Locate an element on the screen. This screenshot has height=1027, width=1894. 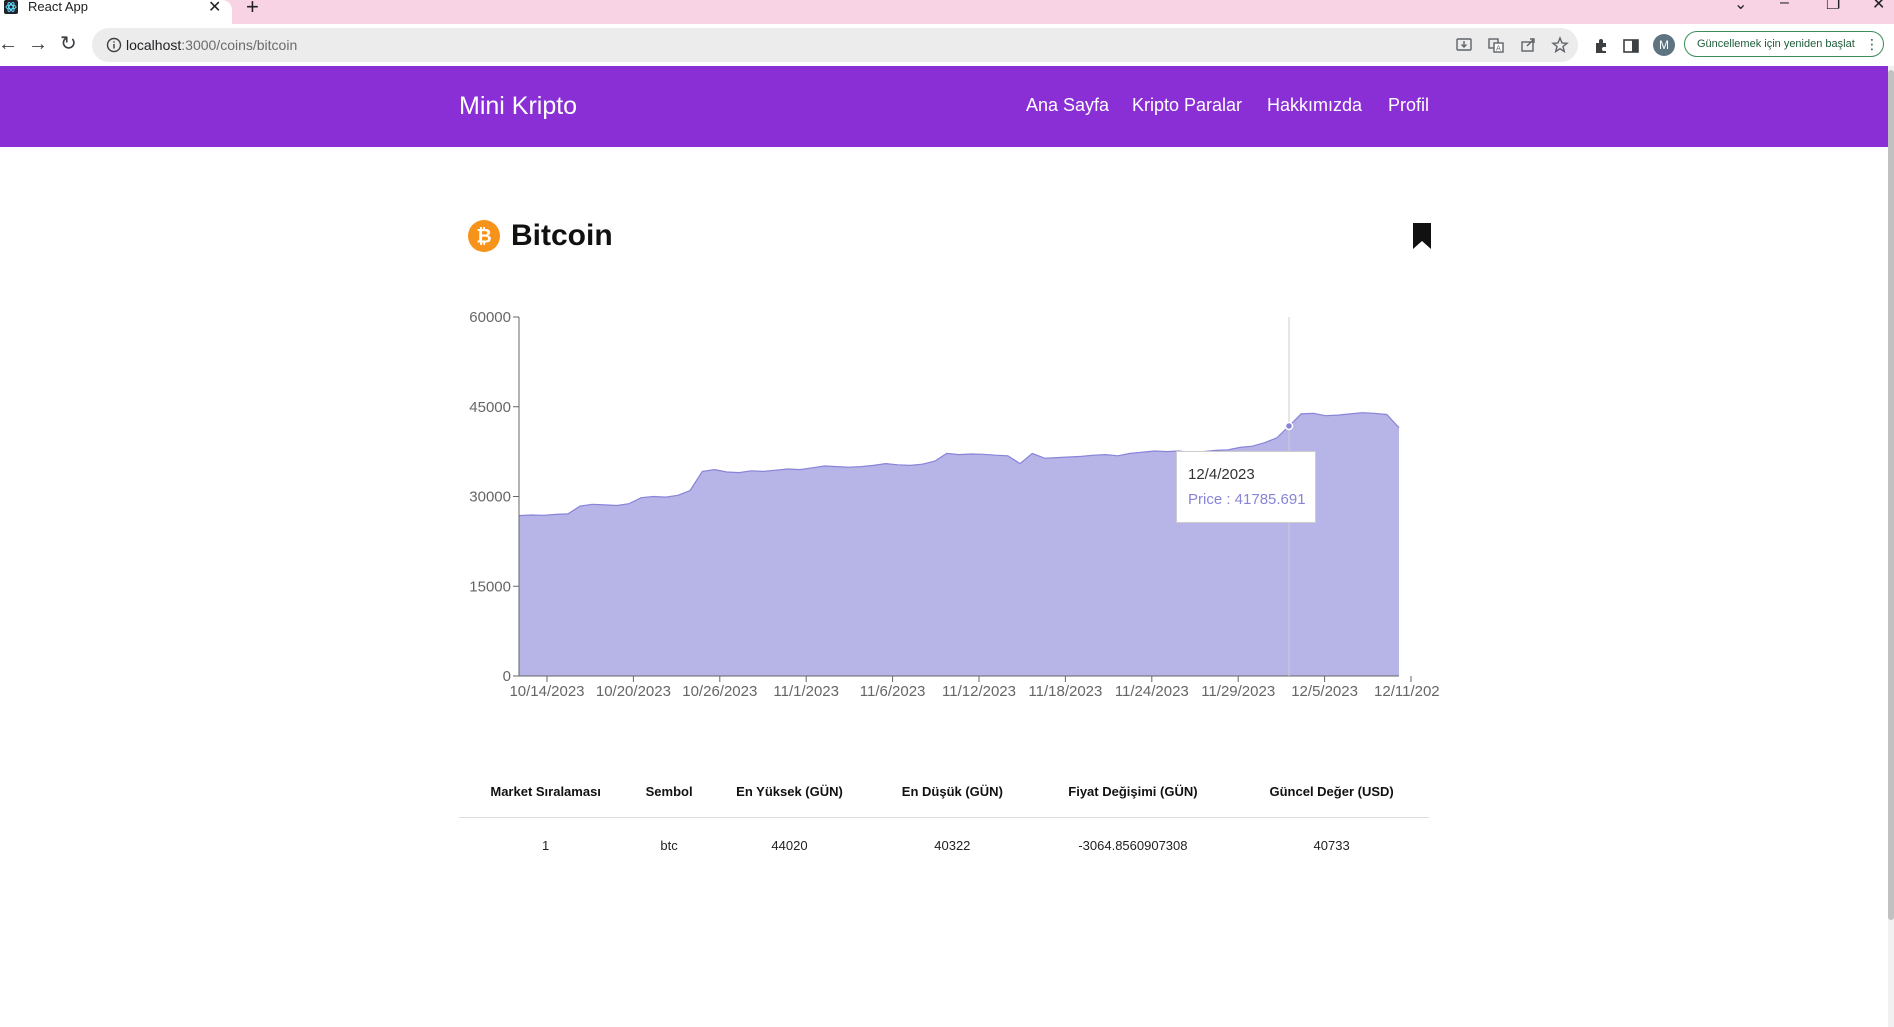
header-low: En Düşük (GÜN) is located at coordinates (952, 791).